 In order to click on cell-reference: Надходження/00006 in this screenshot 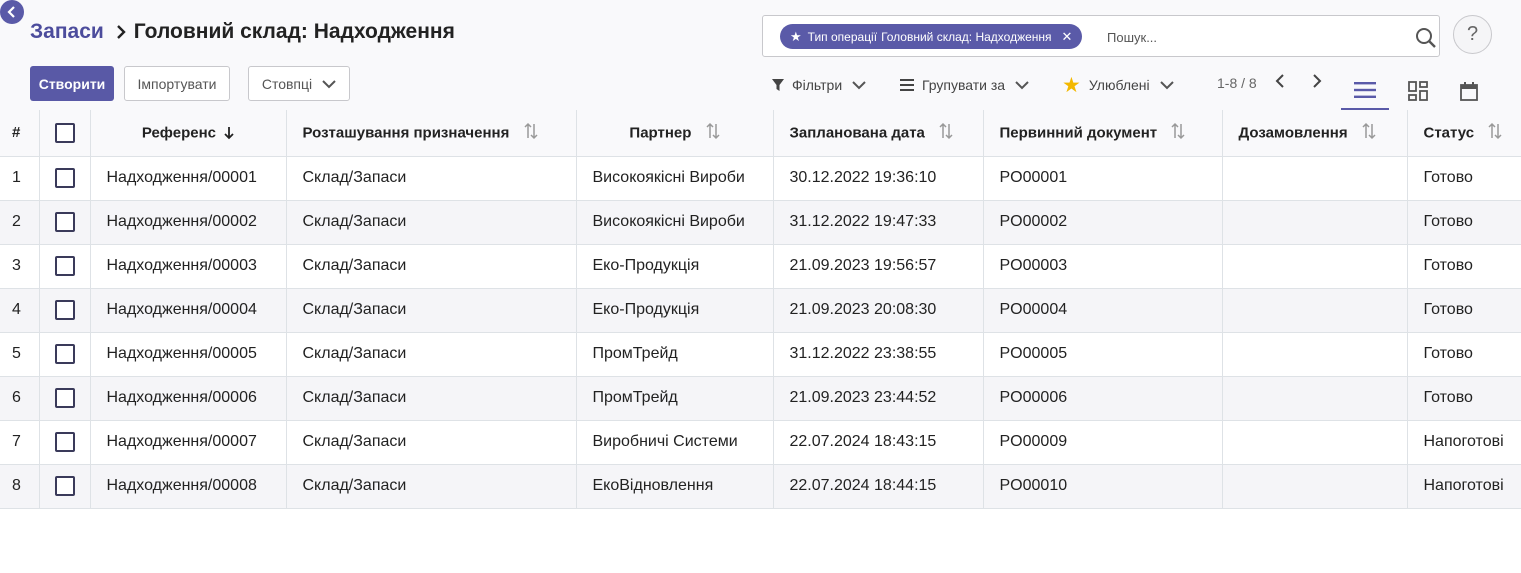, I will do `click(188, 398)`.